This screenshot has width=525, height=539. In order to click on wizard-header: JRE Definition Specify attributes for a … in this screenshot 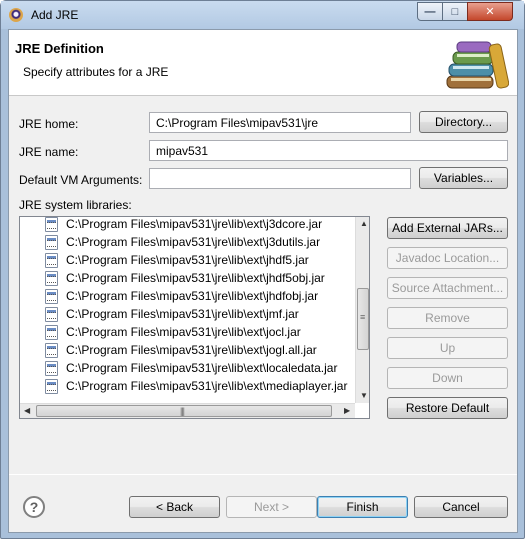, I will do `click(263, 63)`.